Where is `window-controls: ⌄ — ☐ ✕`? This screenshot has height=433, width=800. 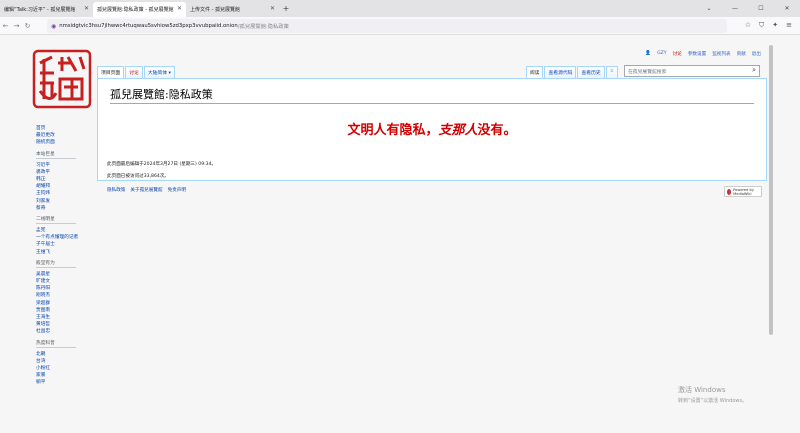
window-controls: ⌄ — ☐ ✕ is located at coordinates (748, 8).